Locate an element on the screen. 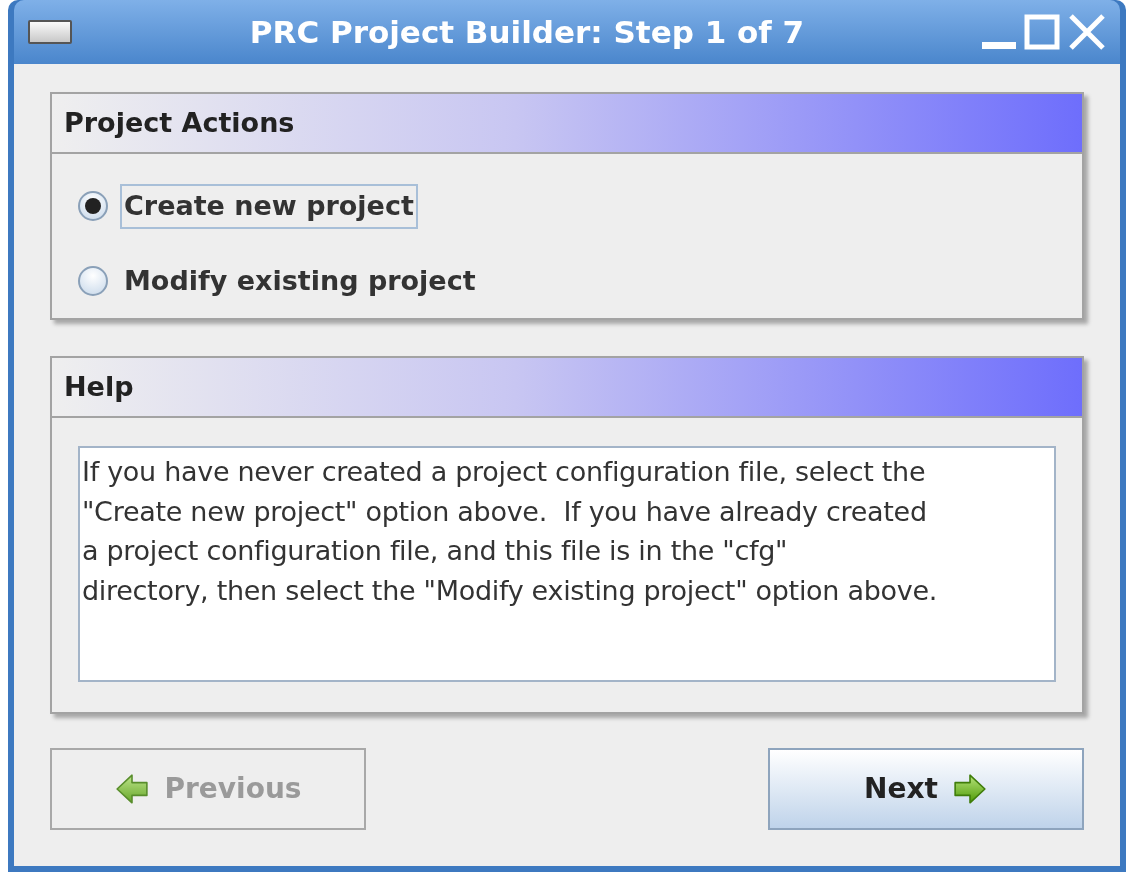 The width and height of the screenshot is (1132, 876). panel-title: Help is located at coordinates (99, 386).